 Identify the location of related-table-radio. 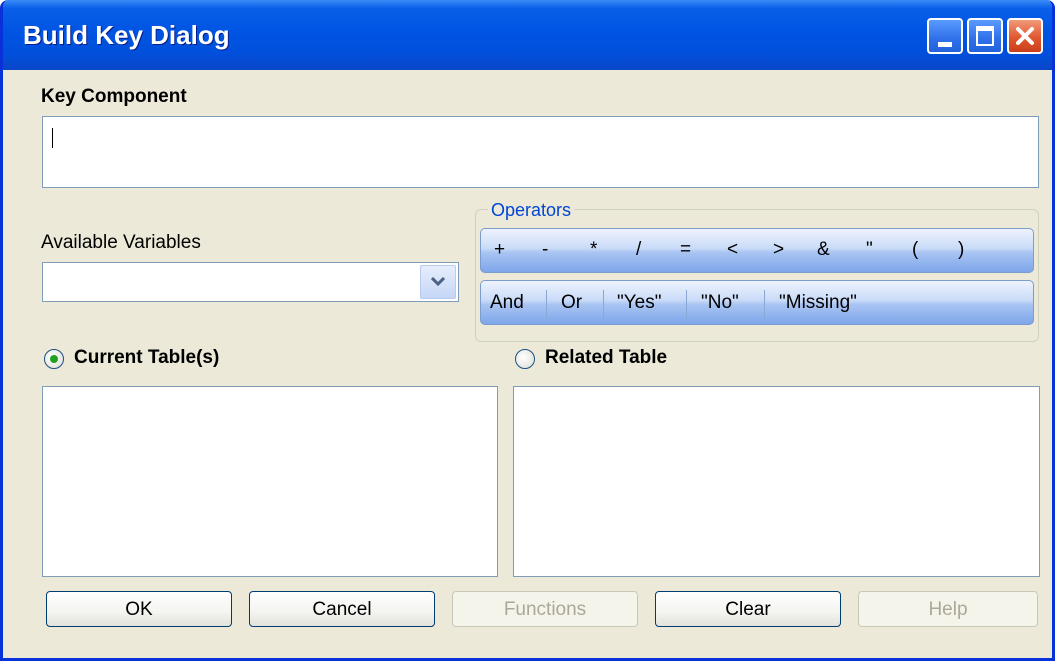
(525, 359).